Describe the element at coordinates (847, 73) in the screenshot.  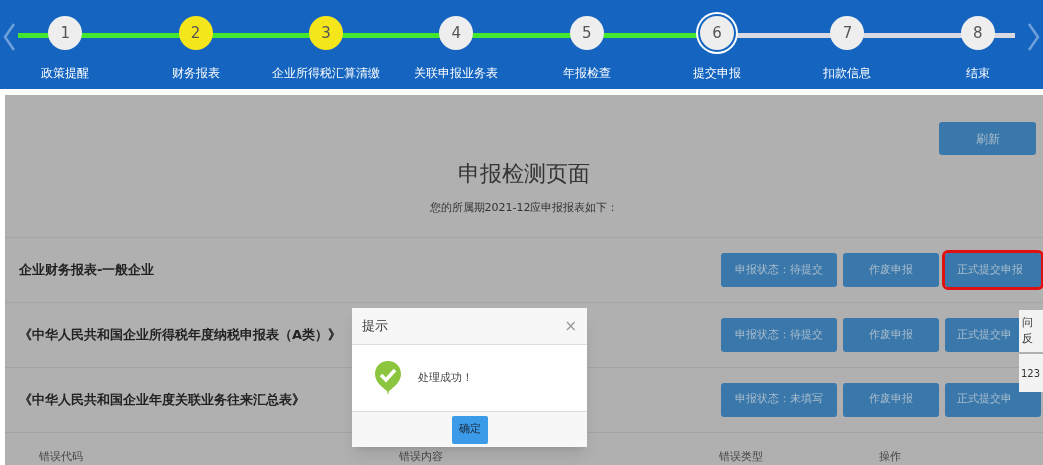
I see `step-label: 扣款信息` at that location.